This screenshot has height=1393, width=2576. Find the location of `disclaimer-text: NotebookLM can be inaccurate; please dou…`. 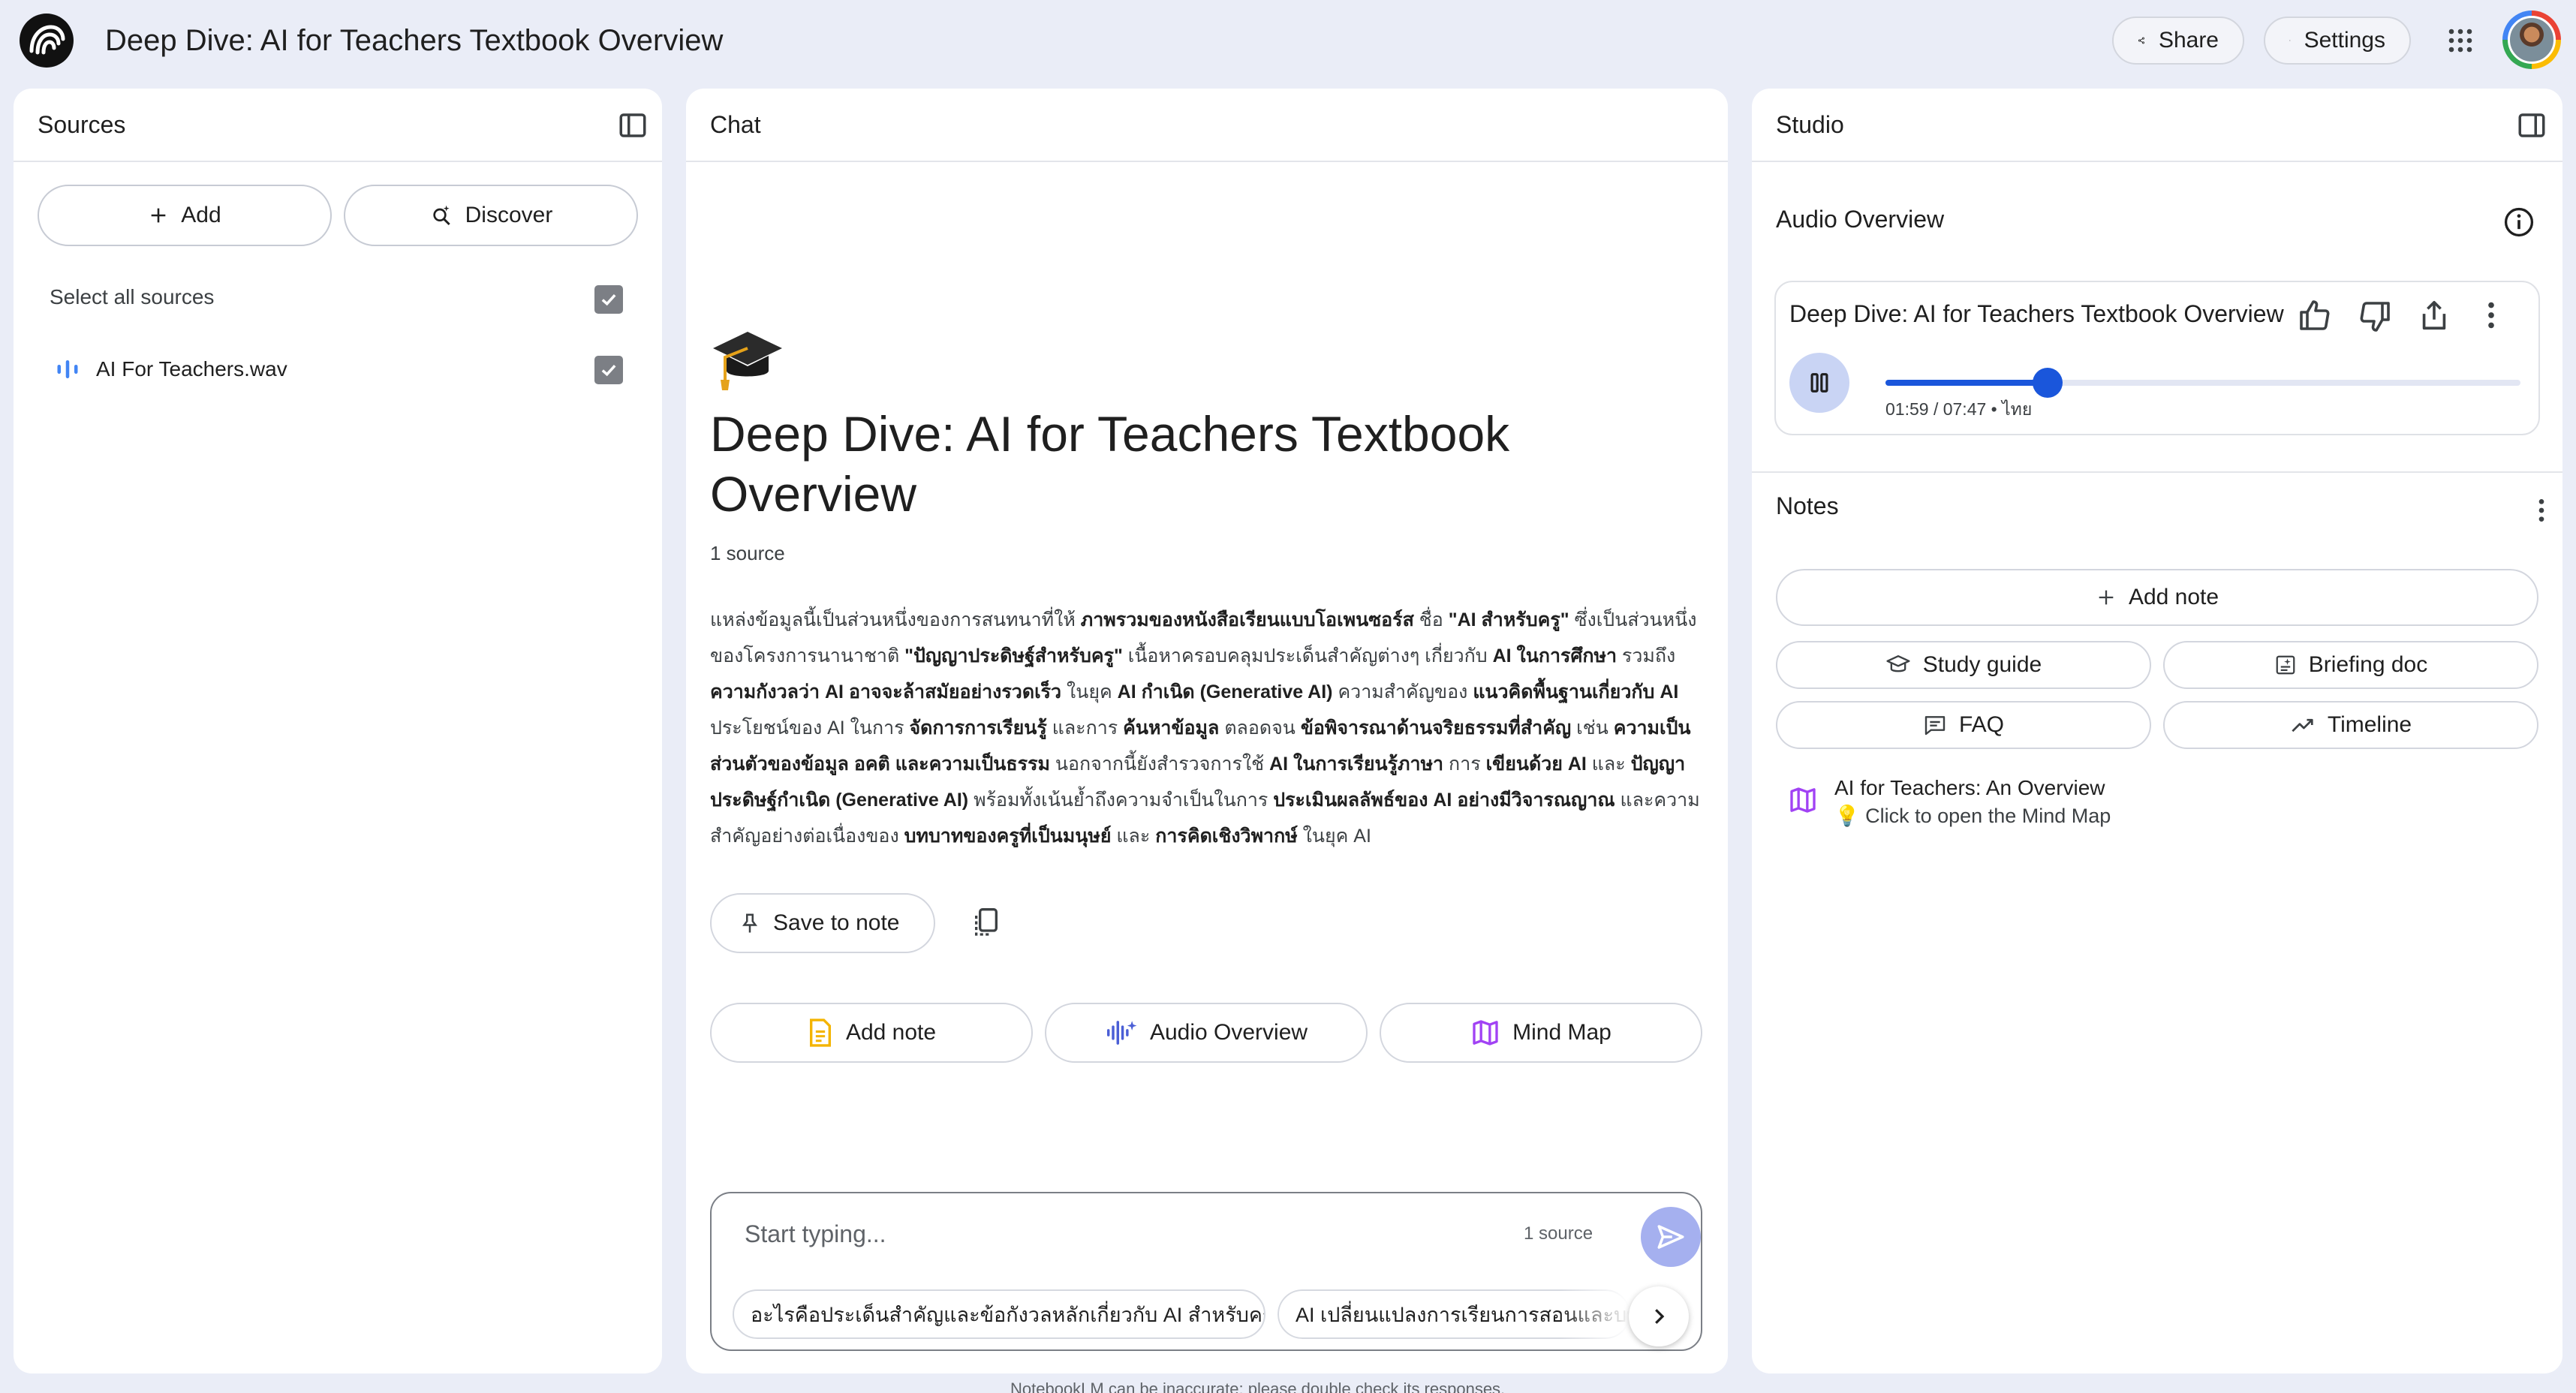

disclaimer-text: NotebookLM can be inaccurate; please dou… is located at coordinates (1258, 1386).